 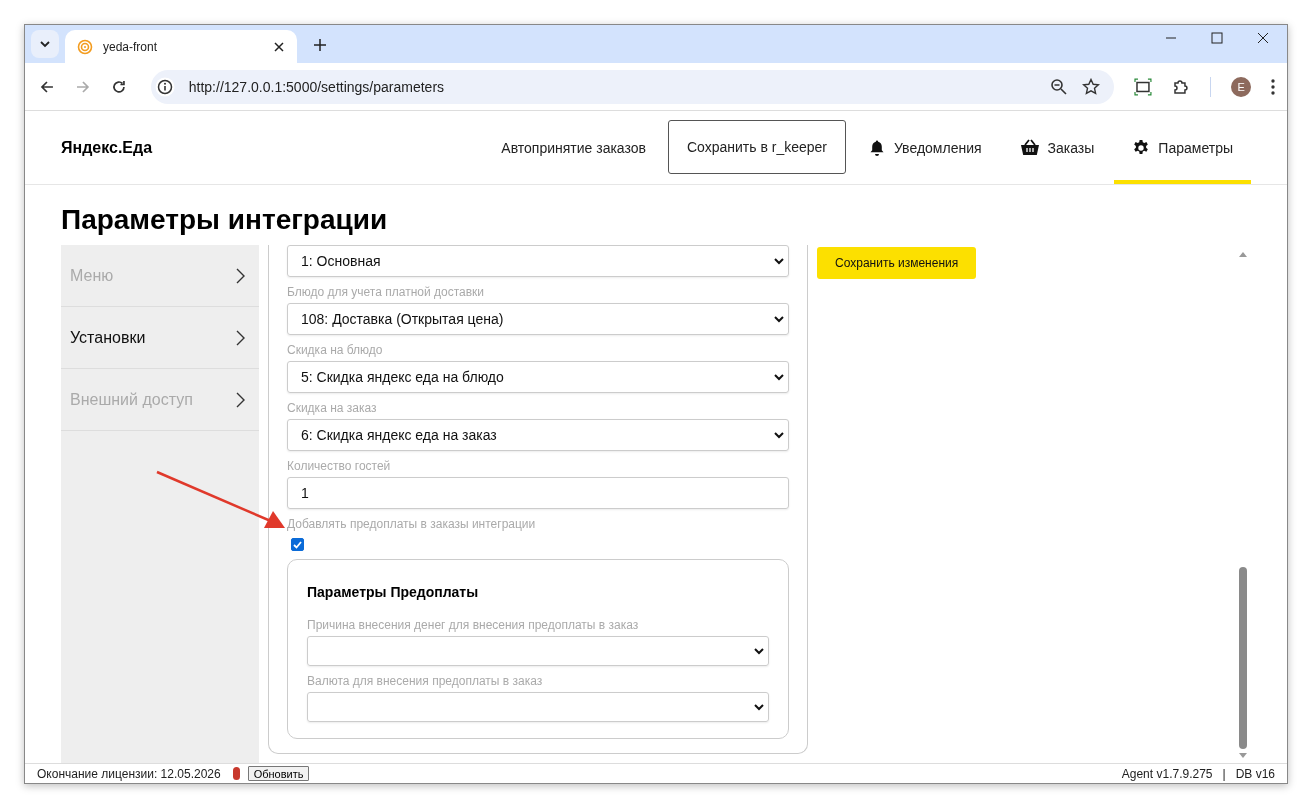 What do you see at coordinates (412, 524) in the screenshot?
I see `field-label: Добавлять предоплаты в заказы интеграции` at bounding box center [412, 524].